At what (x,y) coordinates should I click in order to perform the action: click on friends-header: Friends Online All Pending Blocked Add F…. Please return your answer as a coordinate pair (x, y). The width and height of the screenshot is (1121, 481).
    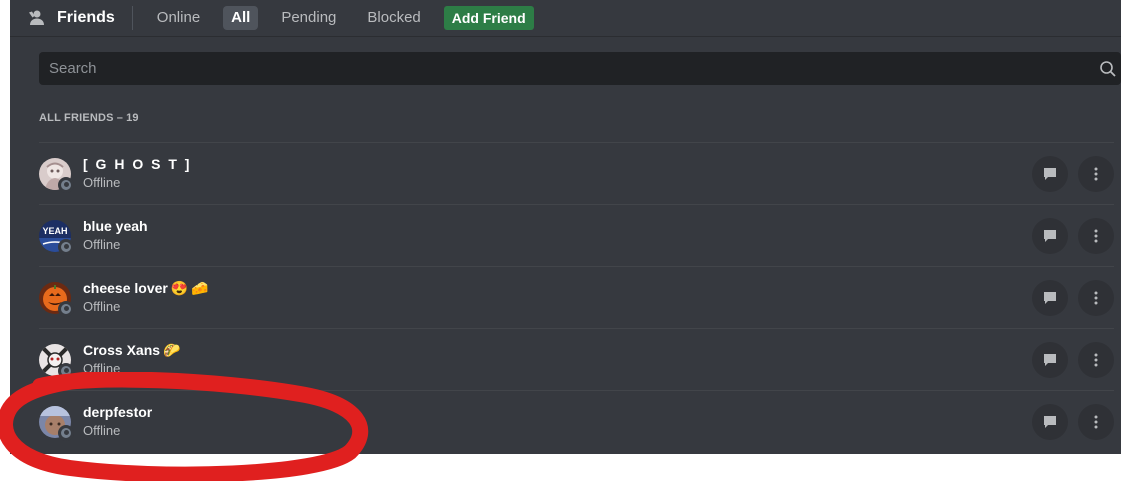
    Looking at the image, I should click on (565, 18).